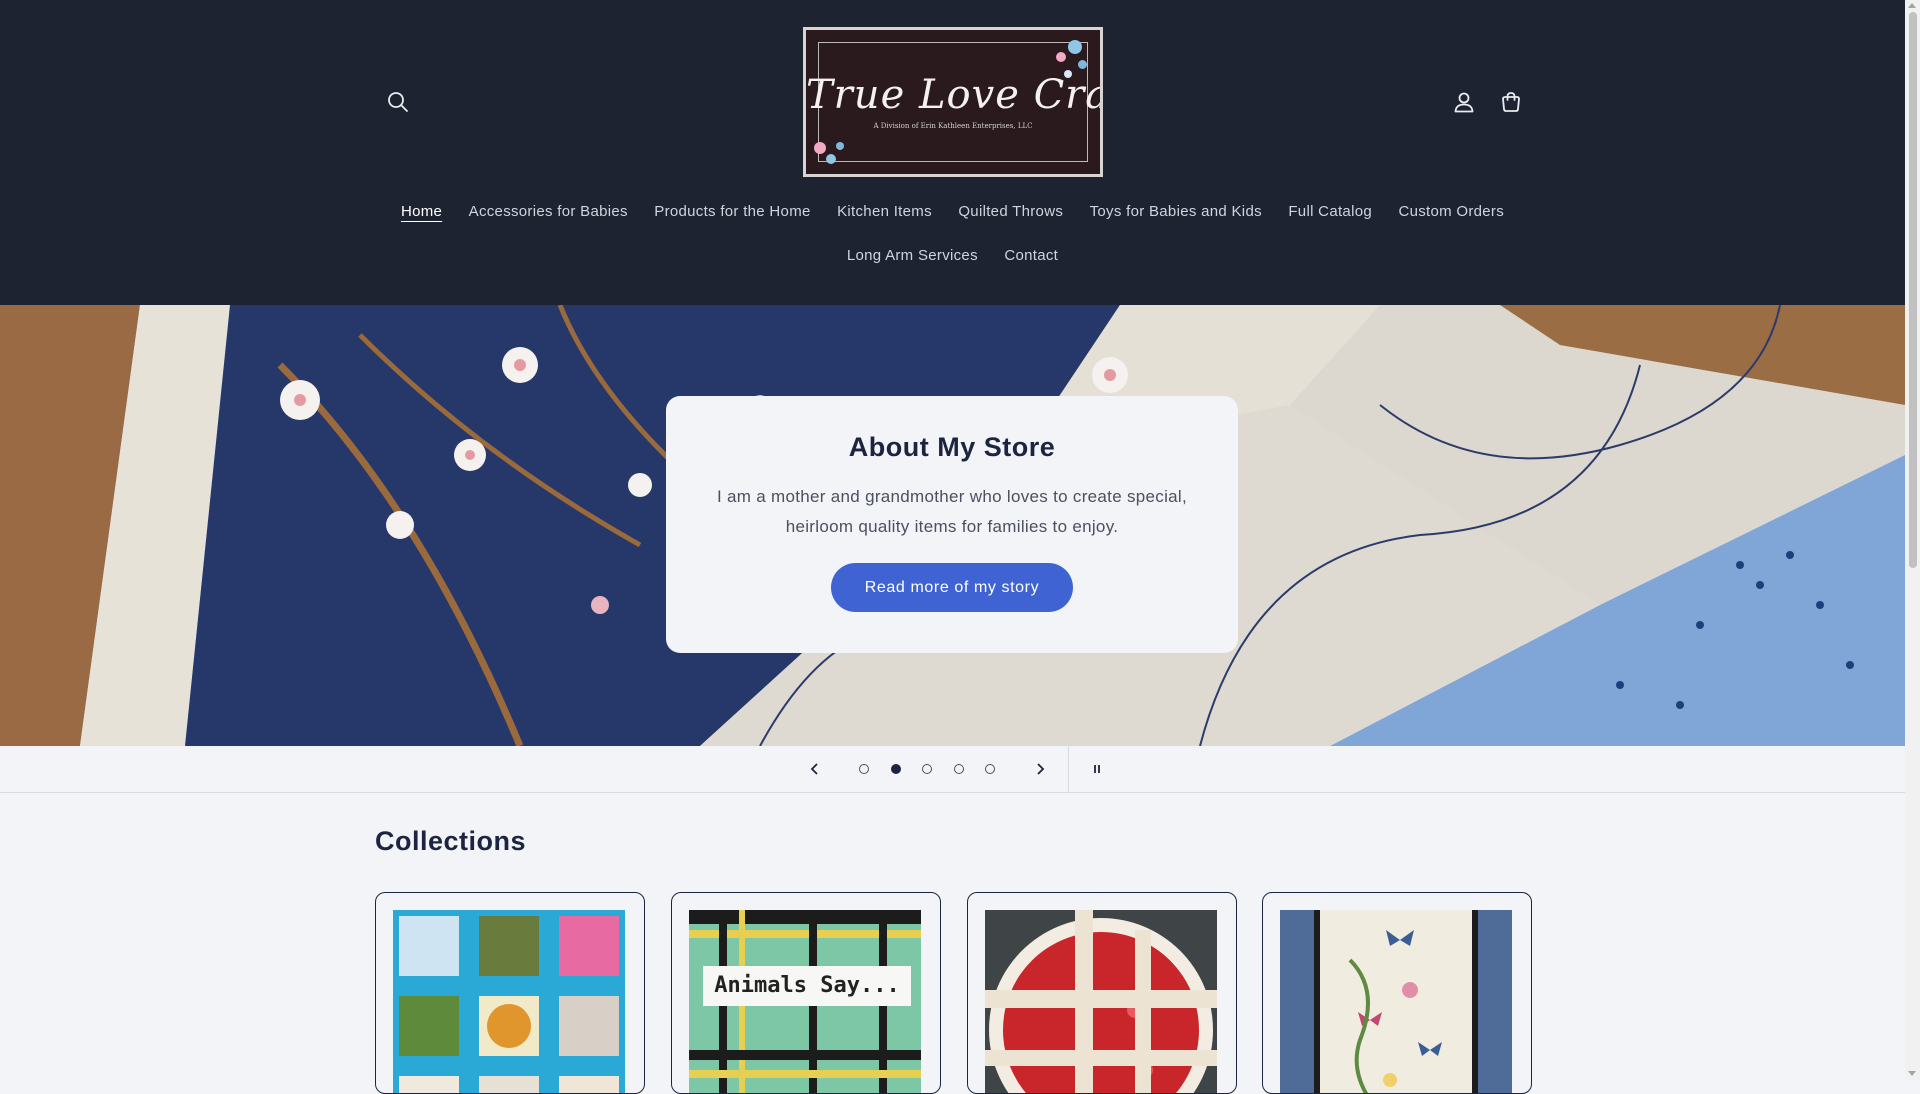  What do you see at coordinates (1031, 255) in the screenshot?
I see `nav-item-contact: Contact` at bounding box center [1031, 255].